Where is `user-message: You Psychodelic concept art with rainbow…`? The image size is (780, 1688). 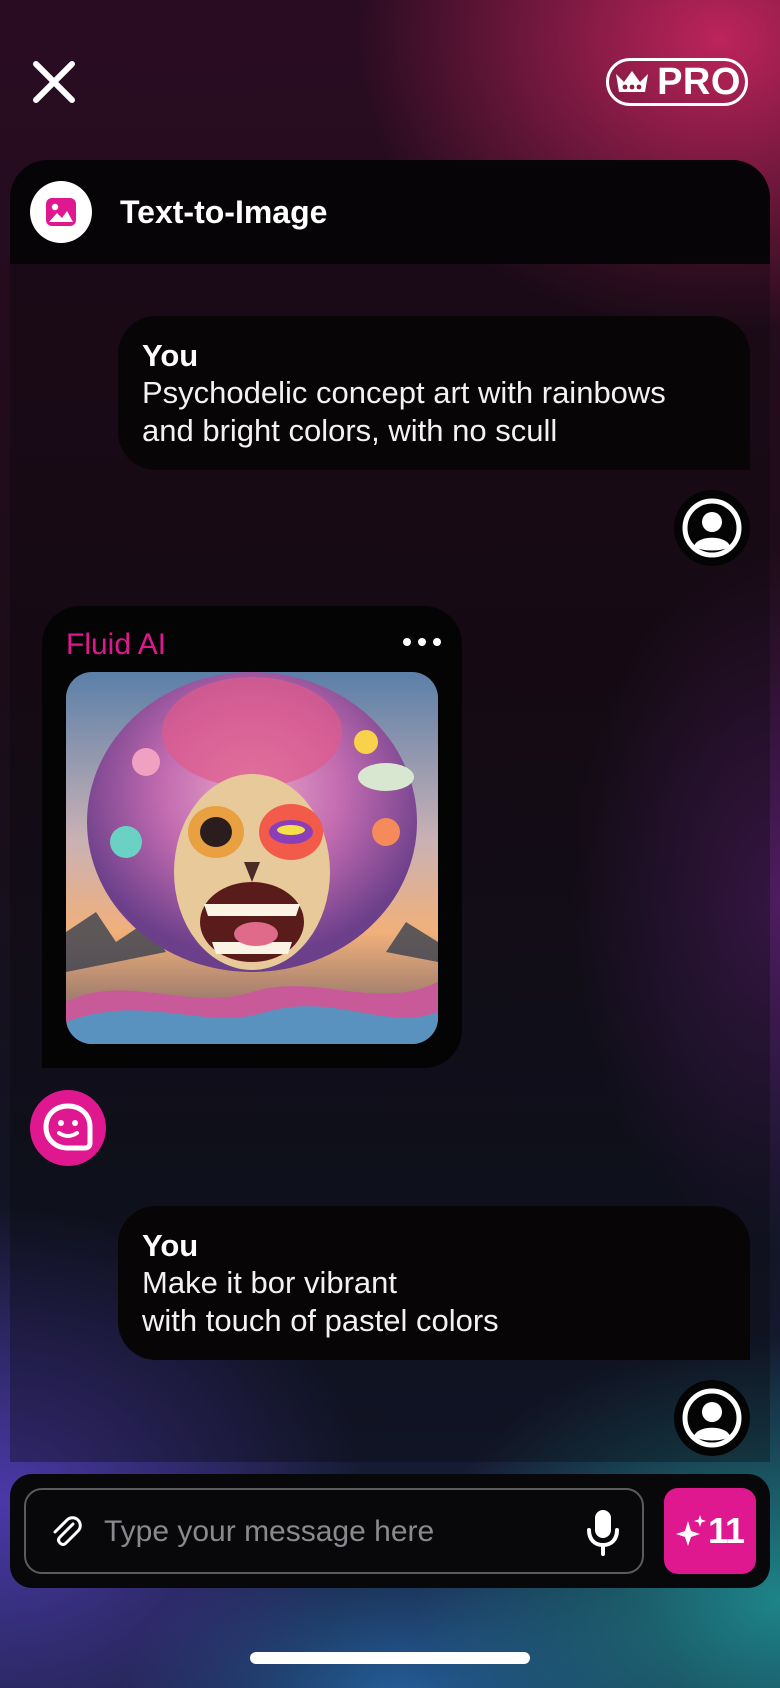 user-message: You Psychodelic concept art with rainbow… is located at coordinates (434, 393).